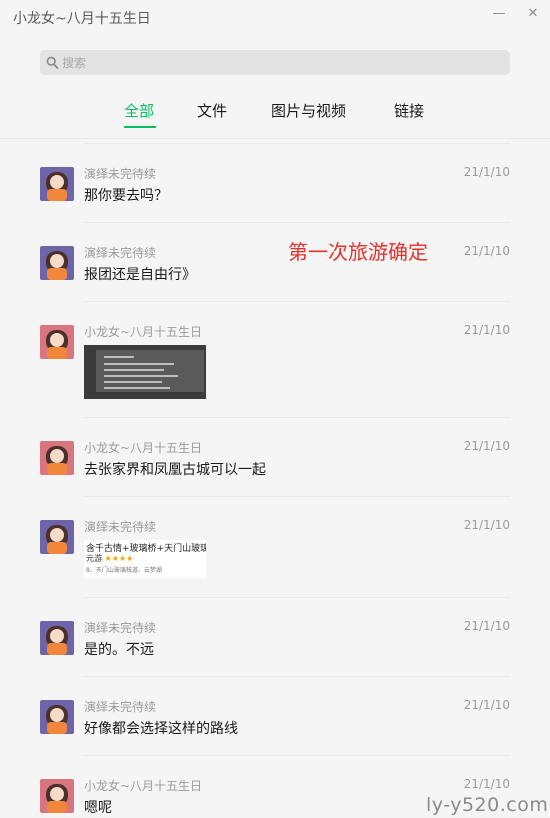  I want to click on message-text: 那你要去吗？, so click(126, 195).